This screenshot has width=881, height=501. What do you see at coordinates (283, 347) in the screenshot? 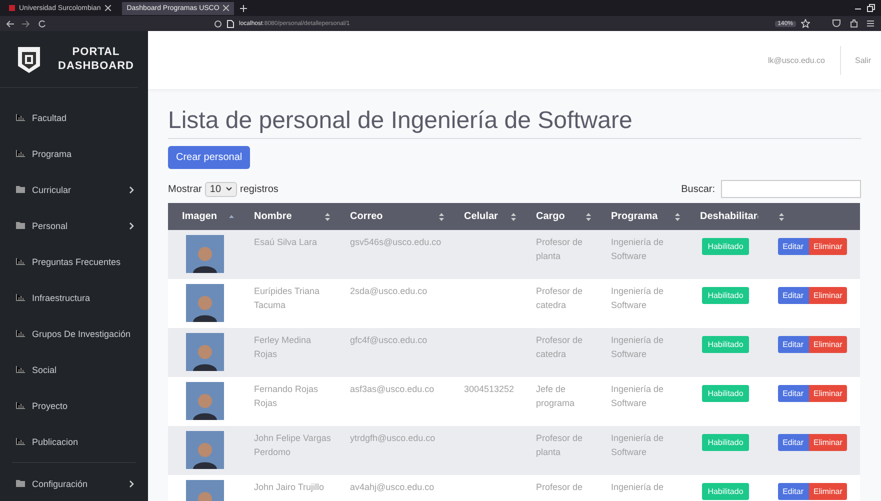
I see `table-cell-text: Ferley Medina Rojas` at bounding box center [283, 347].